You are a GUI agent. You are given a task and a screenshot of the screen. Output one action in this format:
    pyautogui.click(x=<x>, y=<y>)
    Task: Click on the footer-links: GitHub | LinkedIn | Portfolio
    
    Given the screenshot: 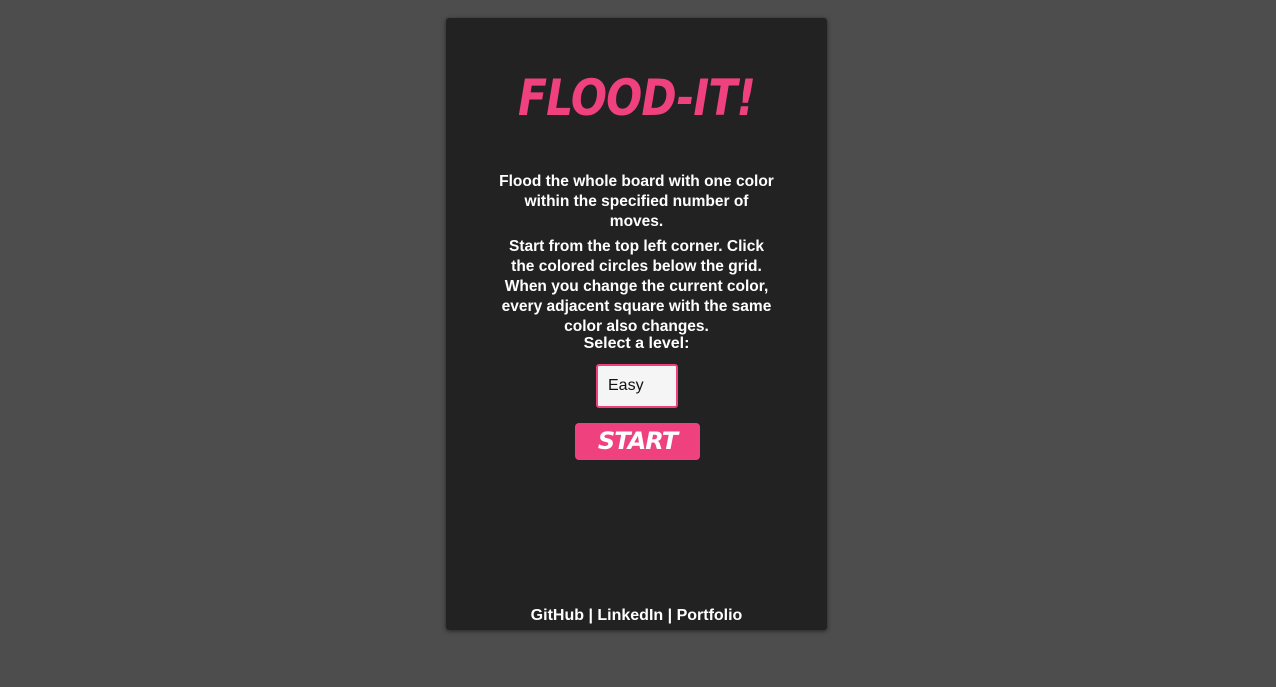 What is the action you would take?
    pyautogui.click(x=636, y=616)
    